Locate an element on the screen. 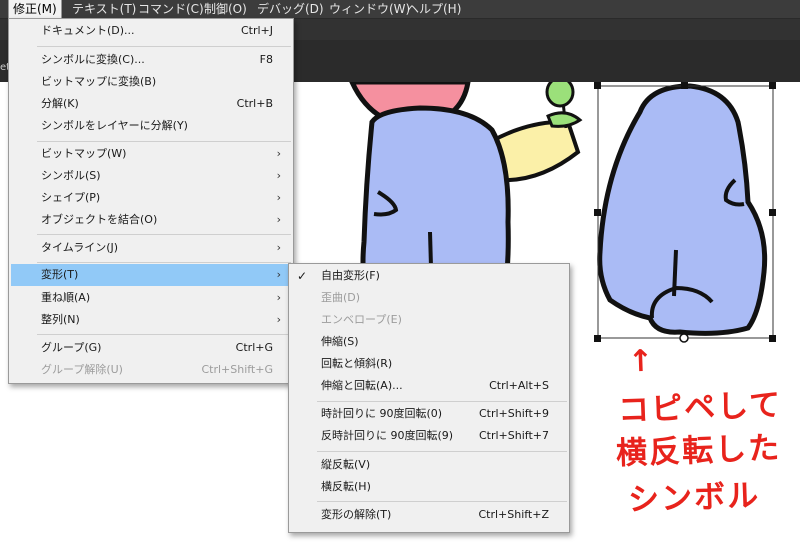  menu-modify: 修正(M) is located at coordinates (35, 9).